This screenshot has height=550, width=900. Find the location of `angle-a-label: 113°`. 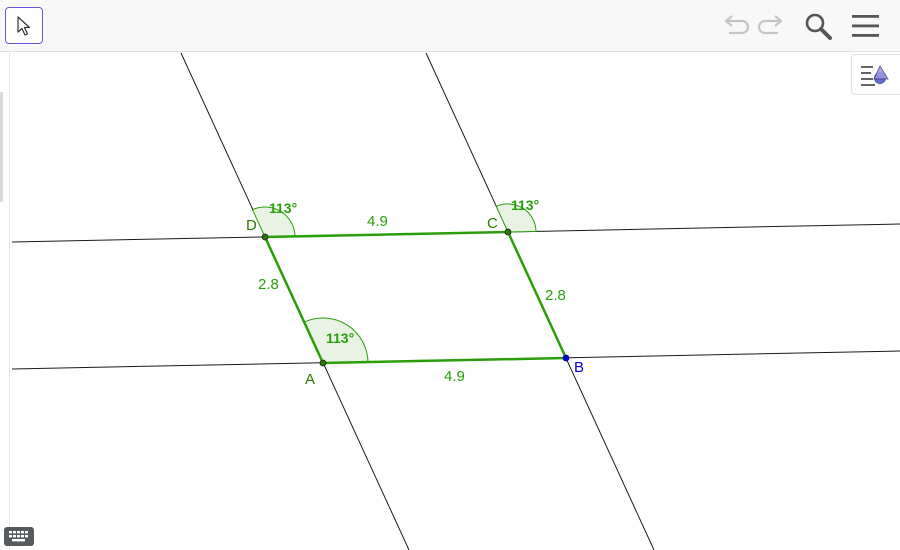

angle-a-label: 113° is located at coordinates (340, 338).